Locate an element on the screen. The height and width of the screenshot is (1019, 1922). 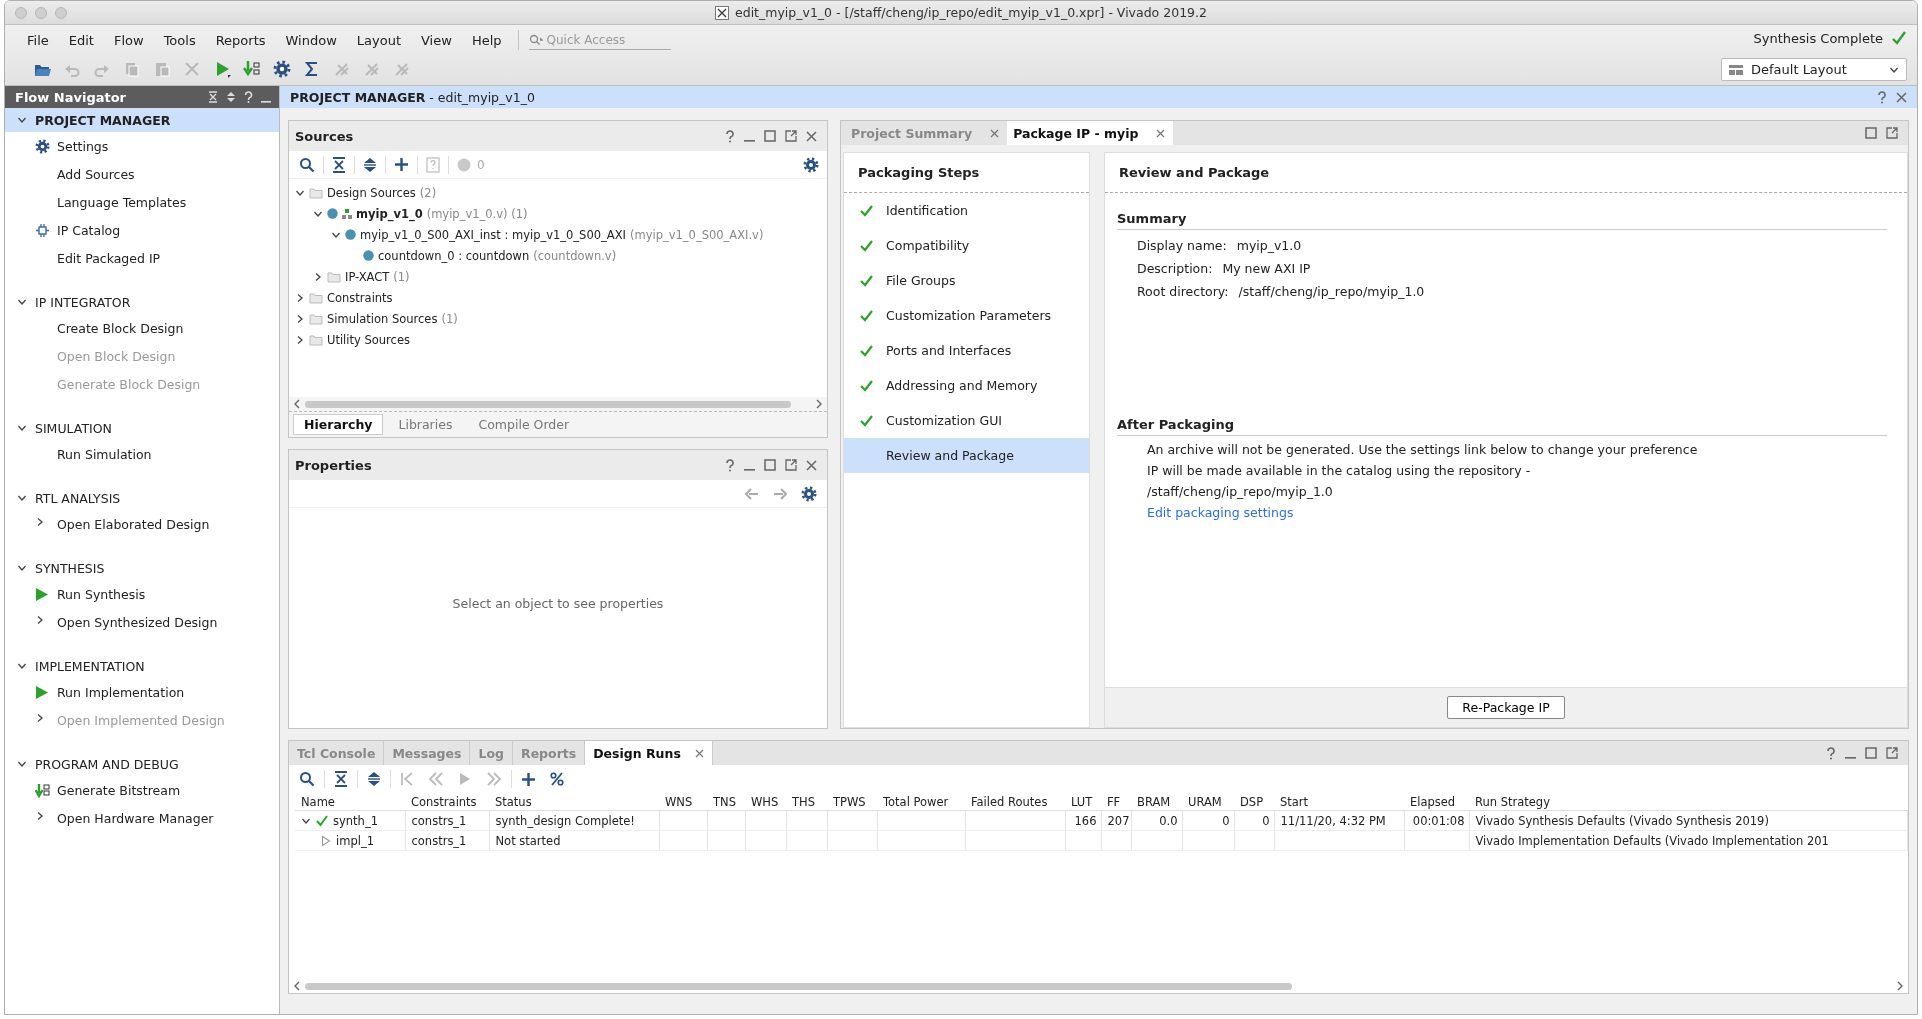
column-header: DSP is located at coordinates (1254, 802).